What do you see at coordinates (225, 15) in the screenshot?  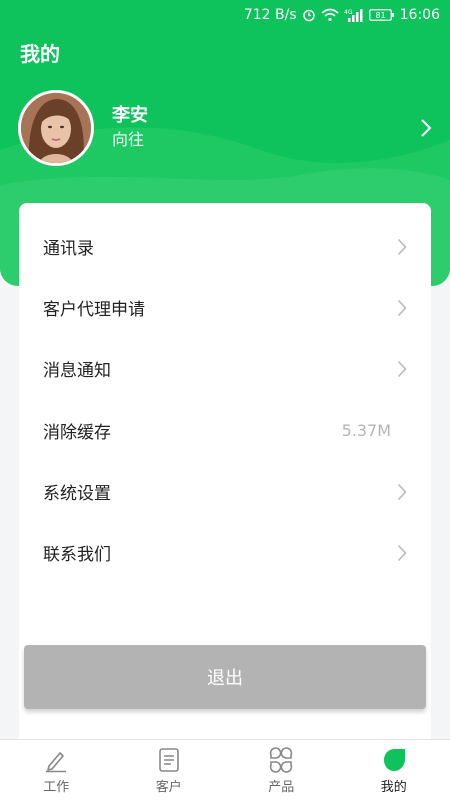 I see `status-bar: 712 B/s 4G 81 16:06` at bounding box center [225, 15].